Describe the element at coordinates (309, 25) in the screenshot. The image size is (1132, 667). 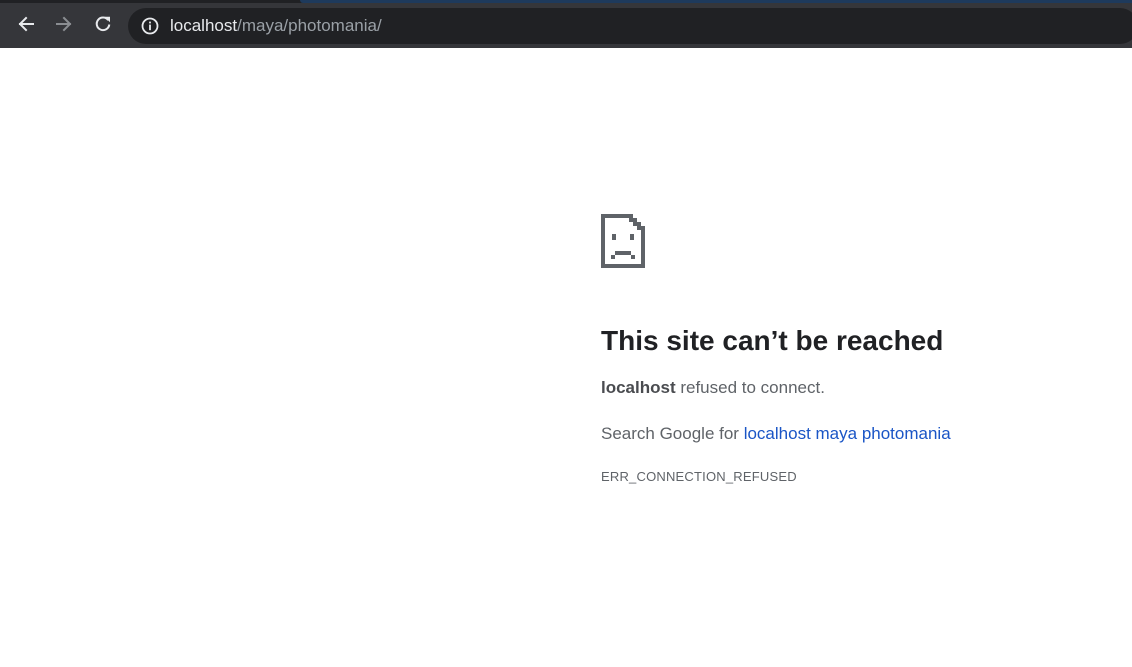
I see `url-path: /maya/photomania/` at that location.